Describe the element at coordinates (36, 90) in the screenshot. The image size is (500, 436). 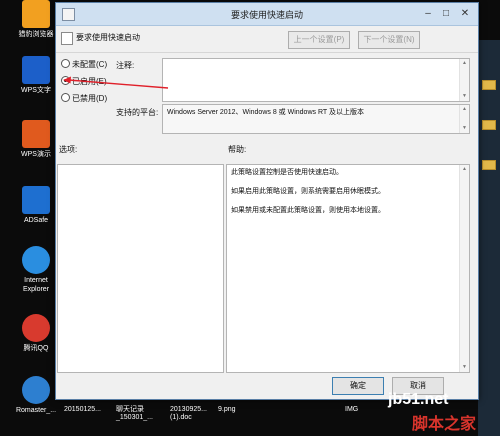
I see `icon-label: WPS文字` at that location.